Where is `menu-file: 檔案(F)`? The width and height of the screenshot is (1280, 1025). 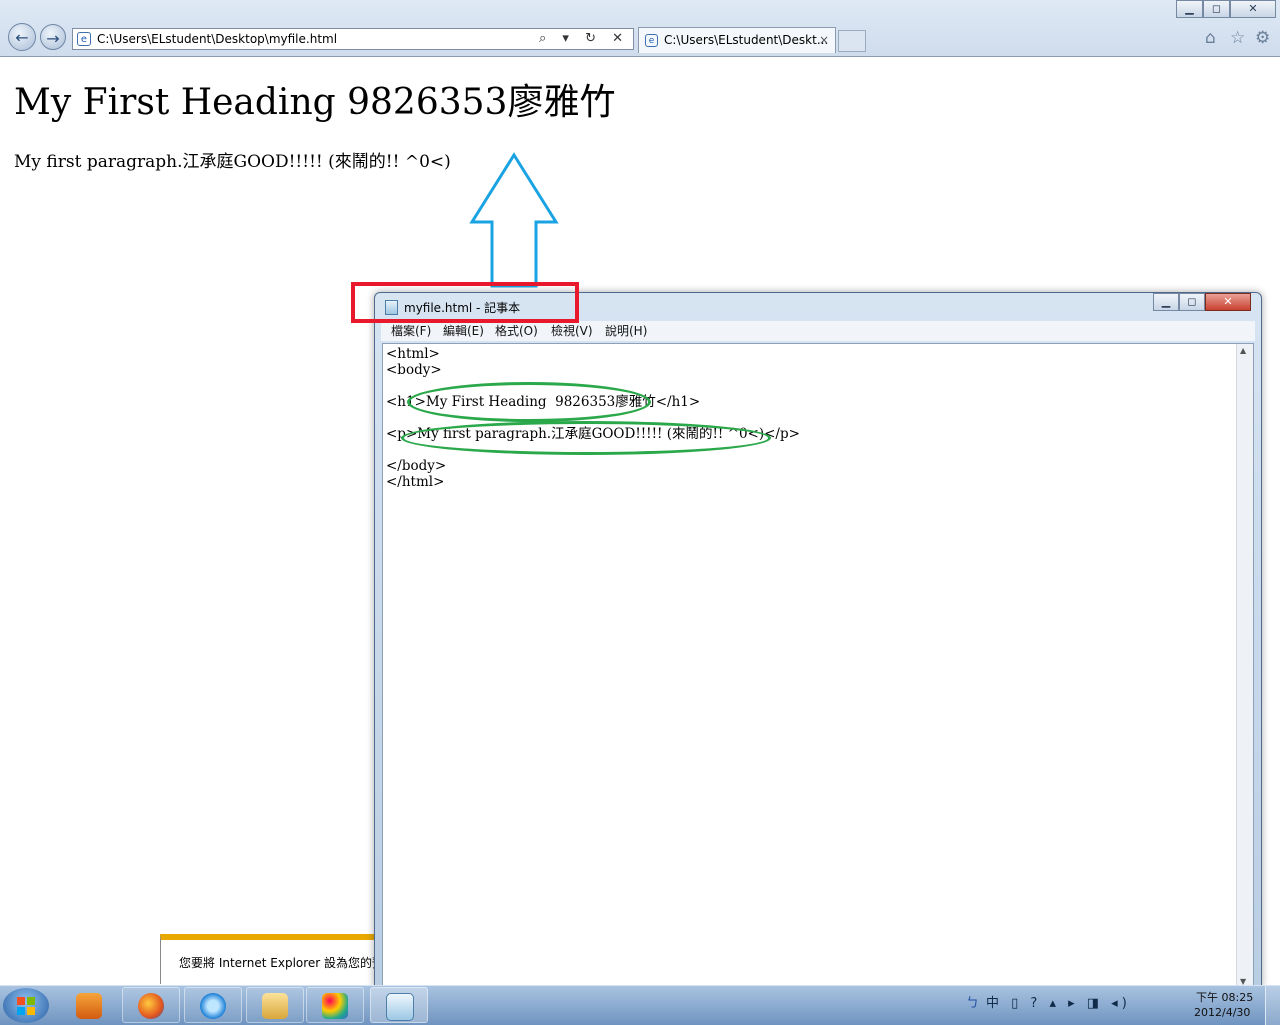
menu-file: 檔案(F) is located at coordinates (411, 331).